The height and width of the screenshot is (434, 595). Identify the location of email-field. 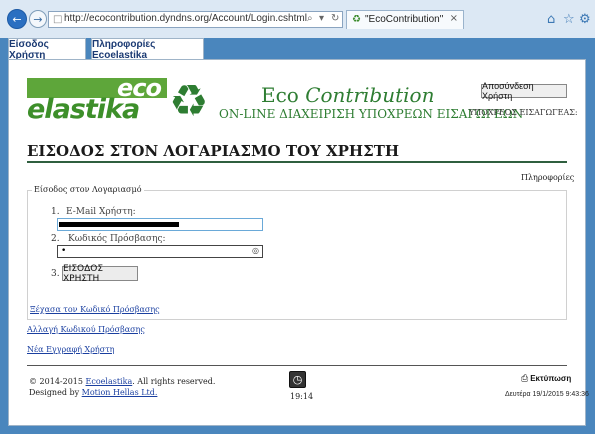
(160, 224).